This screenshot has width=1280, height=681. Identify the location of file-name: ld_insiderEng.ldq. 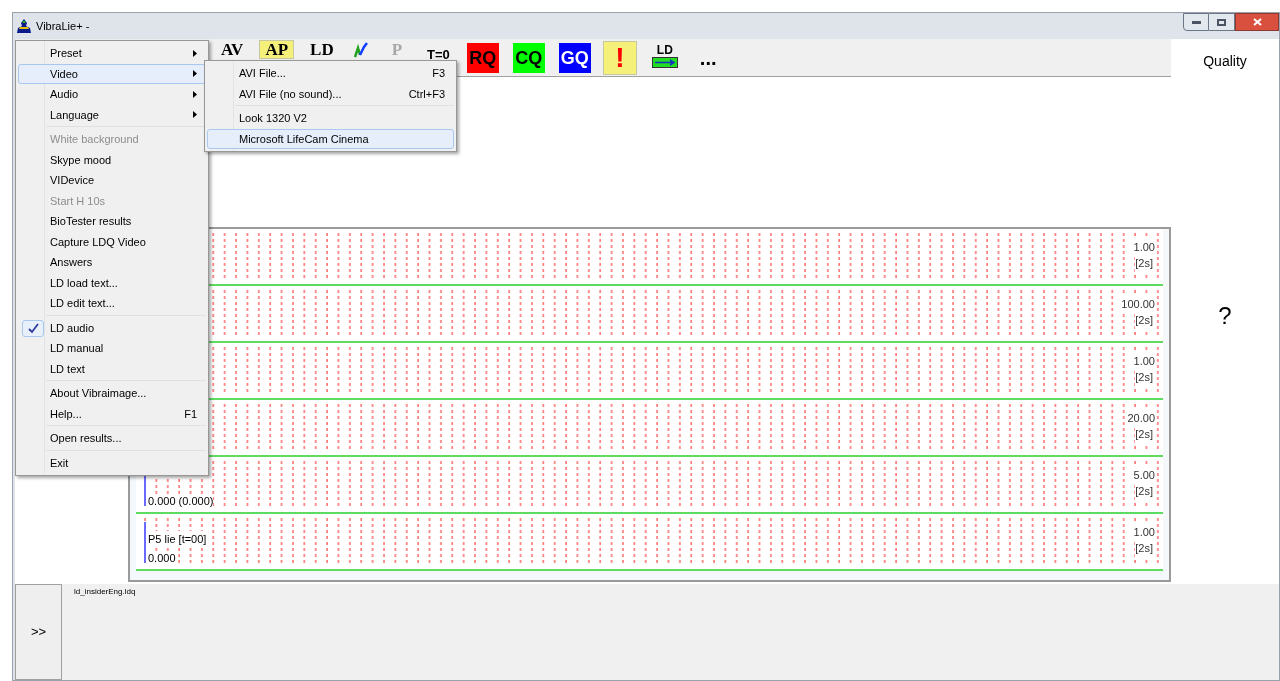
(105, 592).